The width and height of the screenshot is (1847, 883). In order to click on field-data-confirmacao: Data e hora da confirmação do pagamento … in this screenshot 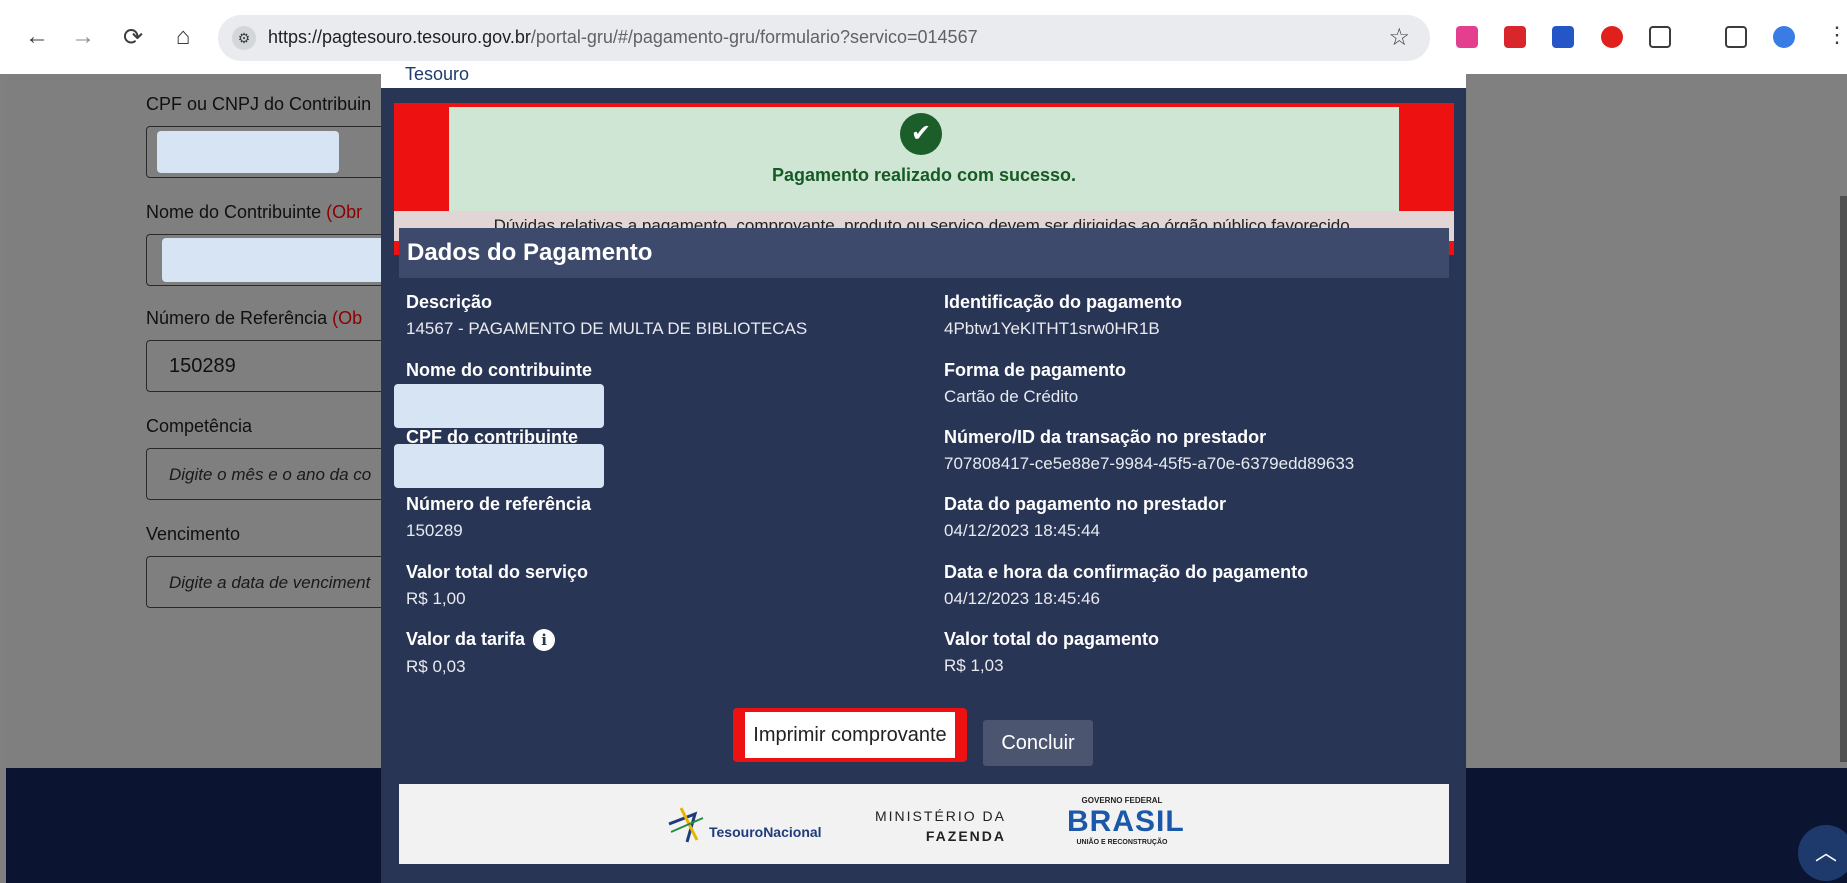, I will do `click(1126, 585)`.